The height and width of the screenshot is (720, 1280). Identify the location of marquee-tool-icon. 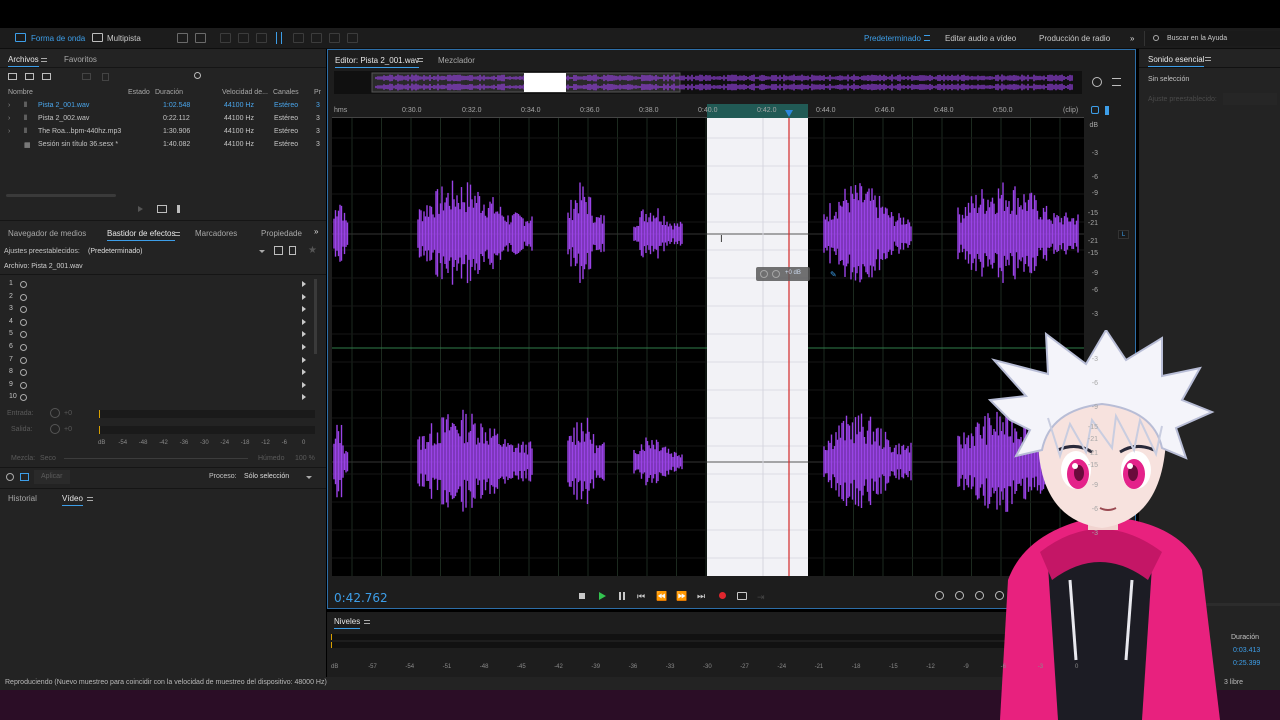
(298, 38).